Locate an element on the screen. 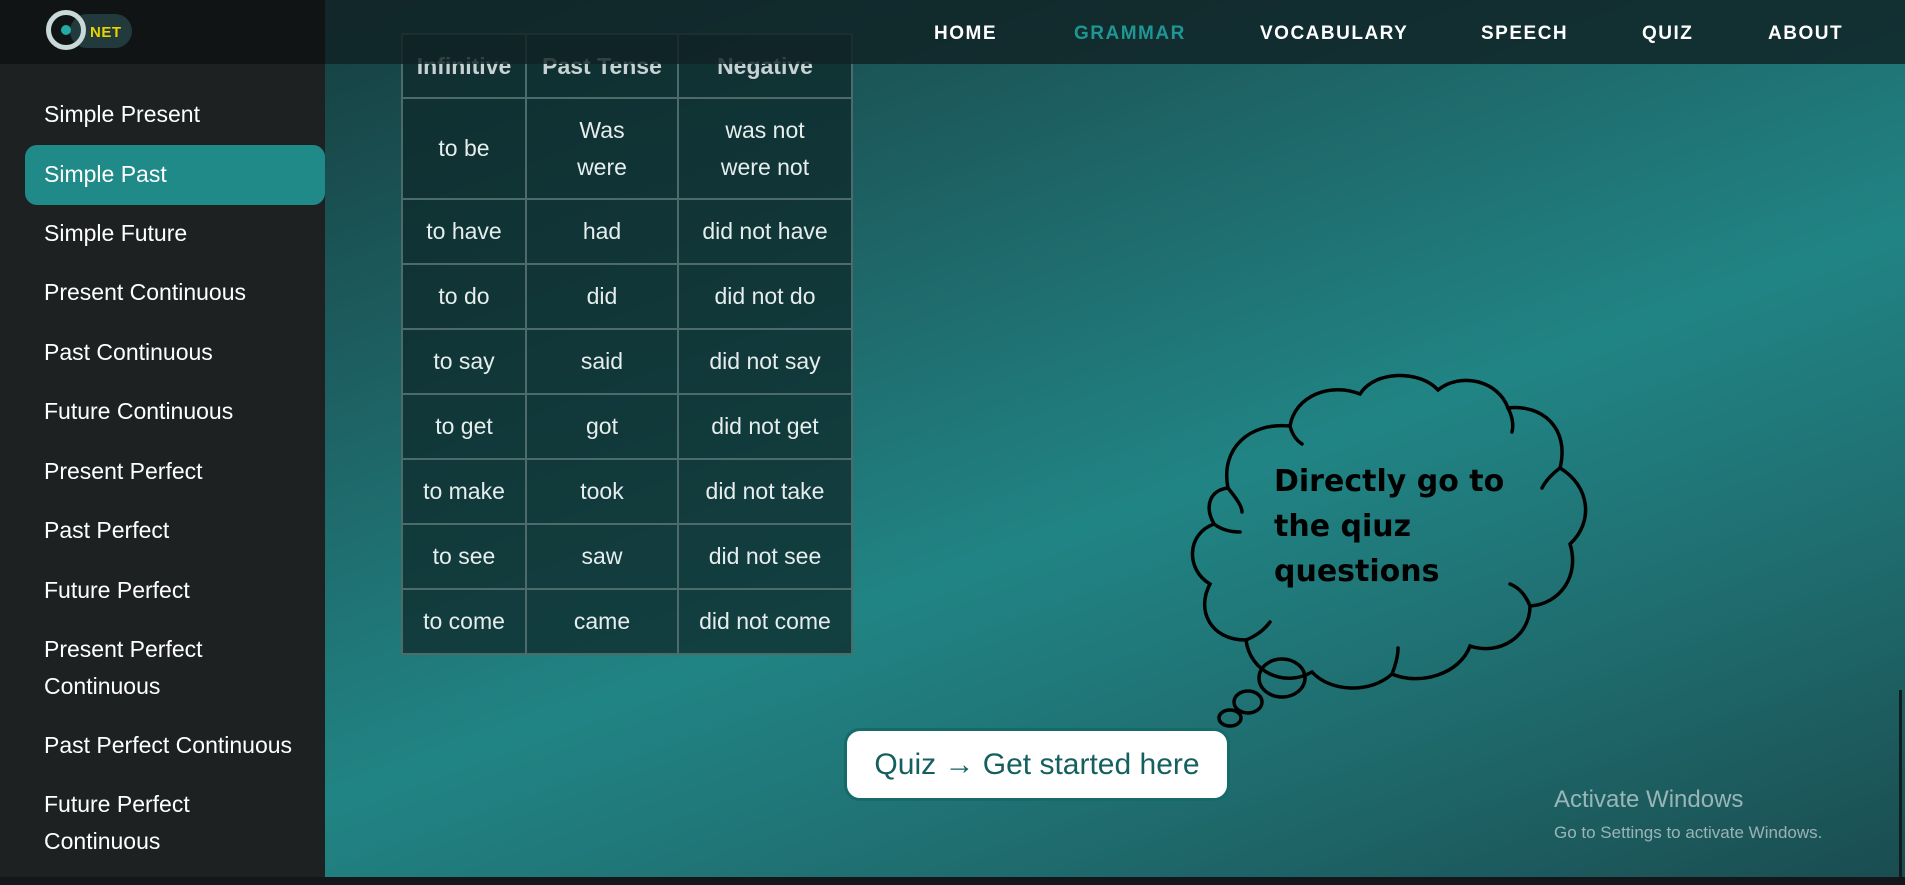 This screenshot has width=1905, height=885. nav-speech: SPEECH is located at coordinates (1524, 34).